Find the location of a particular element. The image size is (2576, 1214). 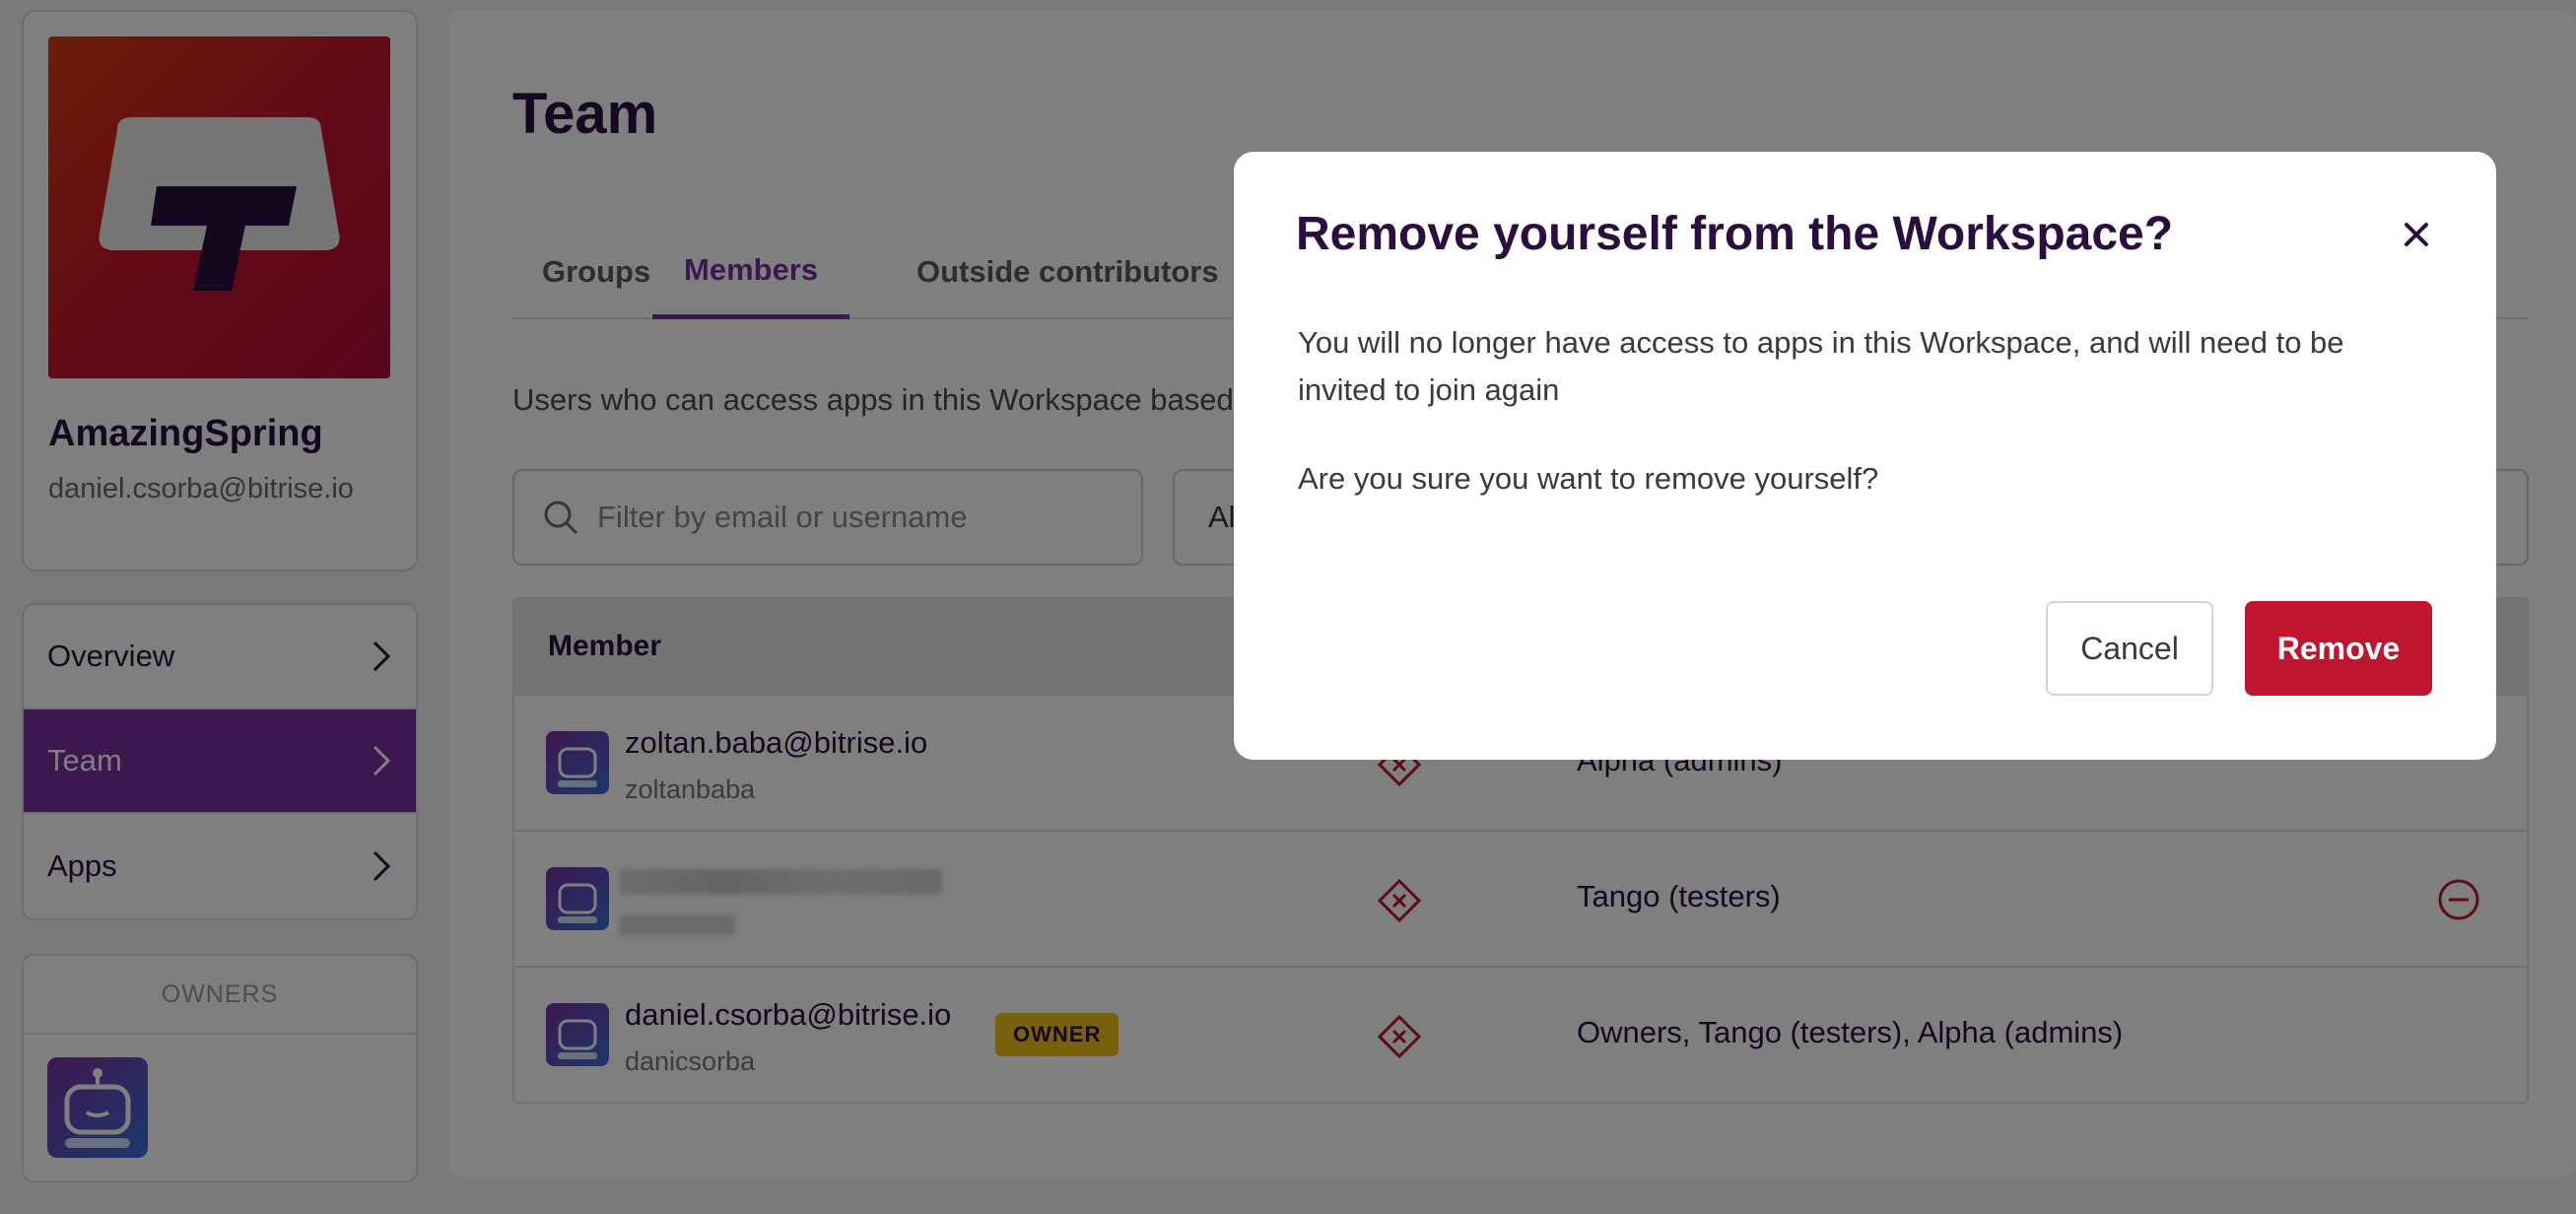

cancel-button: Cancel is located at coordinates (2129, 648).